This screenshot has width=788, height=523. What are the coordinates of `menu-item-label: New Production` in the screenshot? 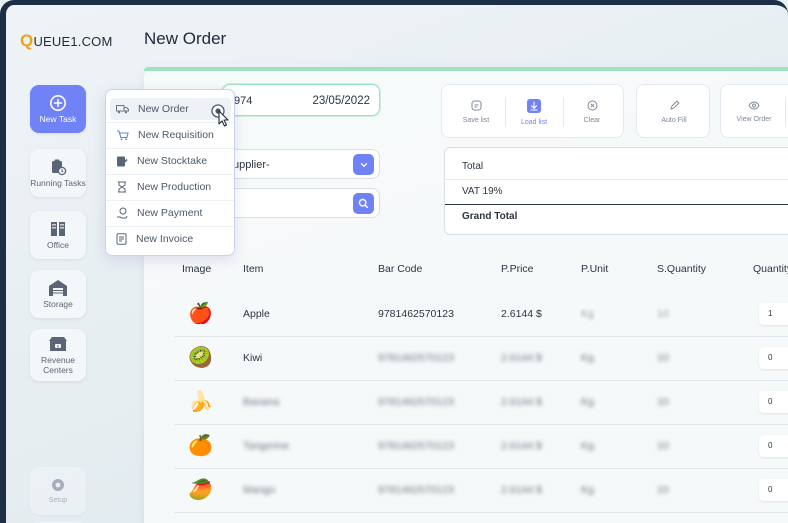 It's located at (174, 187).